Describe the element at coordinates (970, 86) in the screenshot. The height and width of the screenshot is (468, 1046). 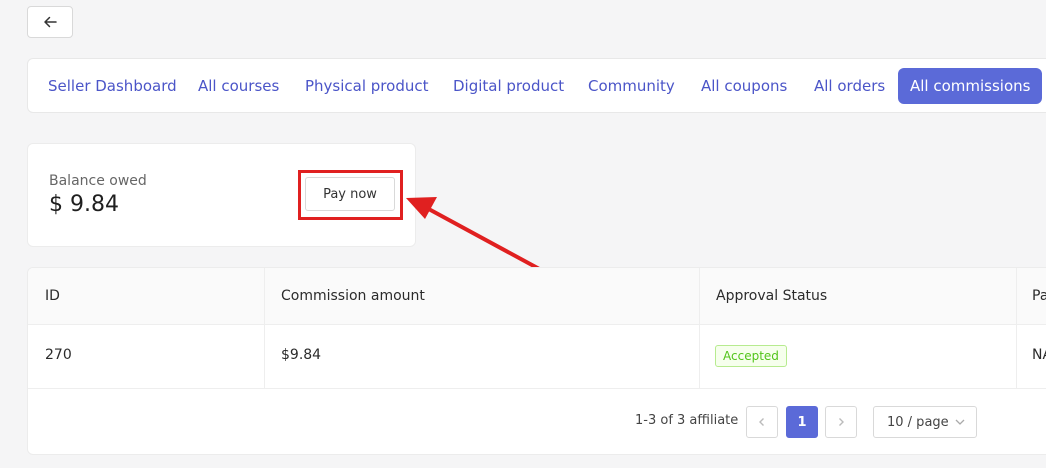
I see `tab-all-commissions: All commissions` at that location.